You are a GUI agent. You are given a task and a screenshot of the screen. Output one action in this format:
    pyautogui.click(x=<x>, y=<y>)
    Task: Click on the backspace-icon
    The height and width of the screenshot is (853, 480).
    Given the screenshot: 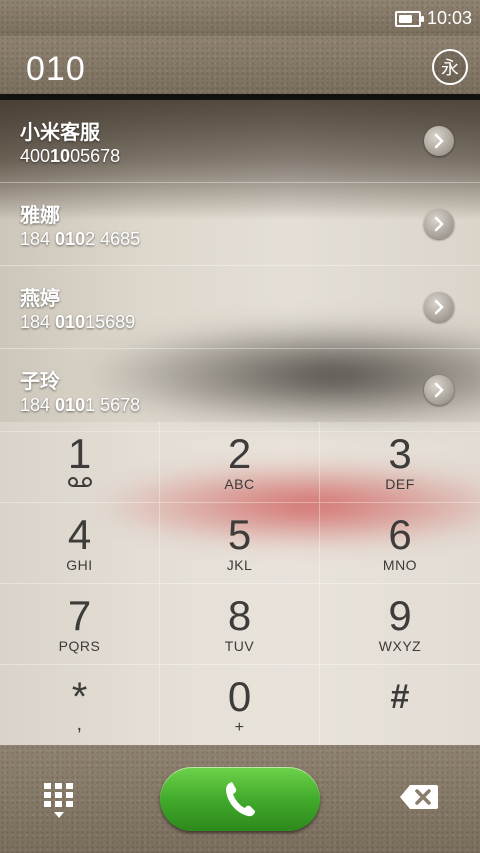 What is the action you would take?
    pyautogui.click(x=419, y=797)
    